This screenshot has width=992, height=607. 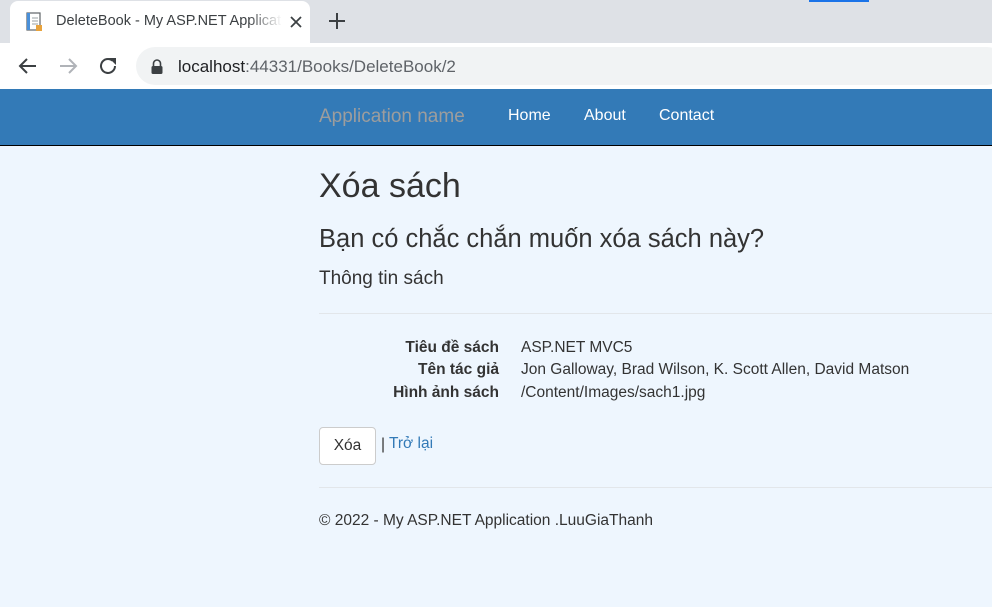 I want to click on delete-button: Xóa, so click(x=347, y=446).